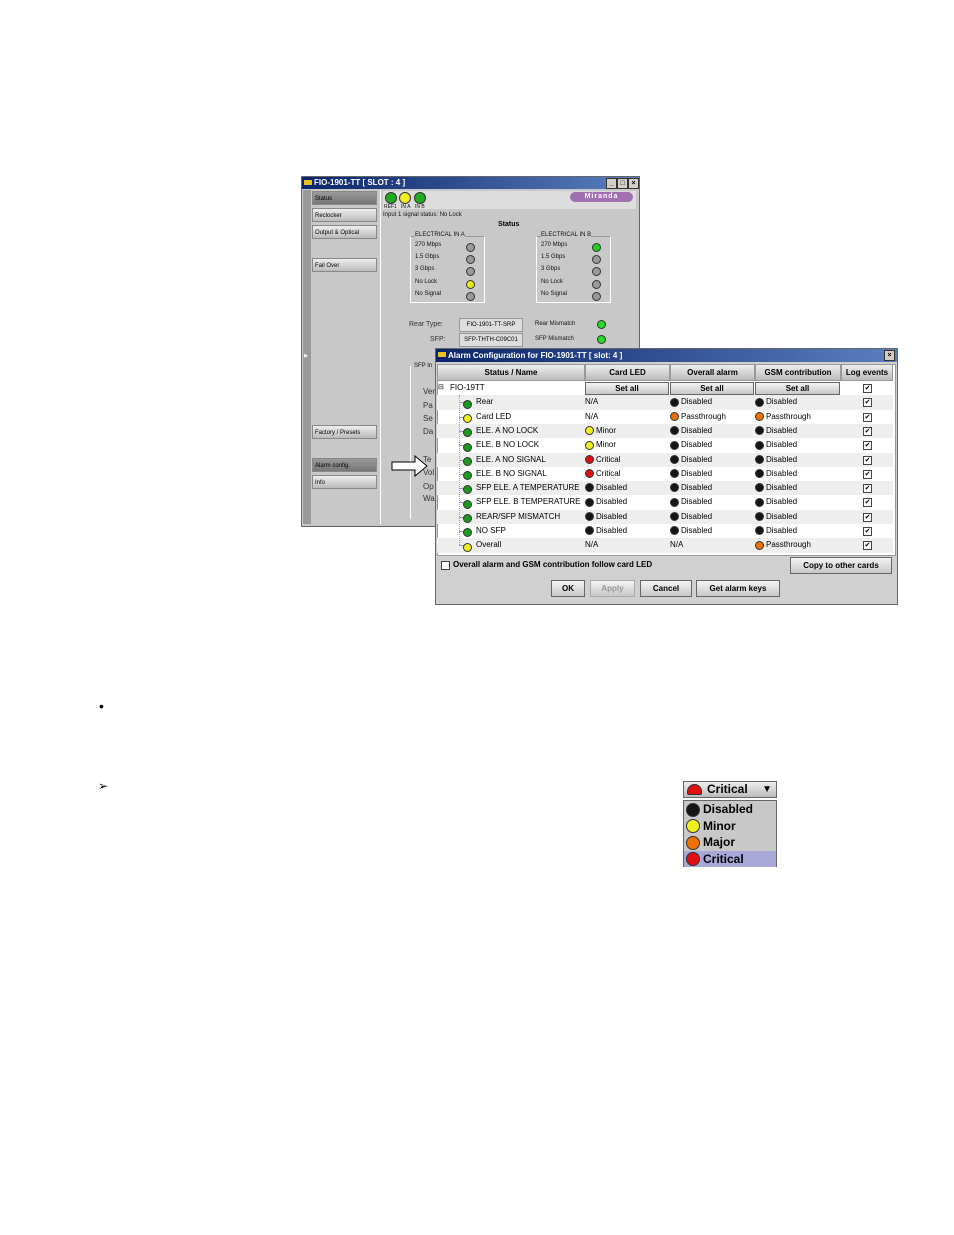  What do you see at coordinates (730, 858) in the screenshot?
I see `dropdown-option-critical: Critical` at bounding box center [730, 858].